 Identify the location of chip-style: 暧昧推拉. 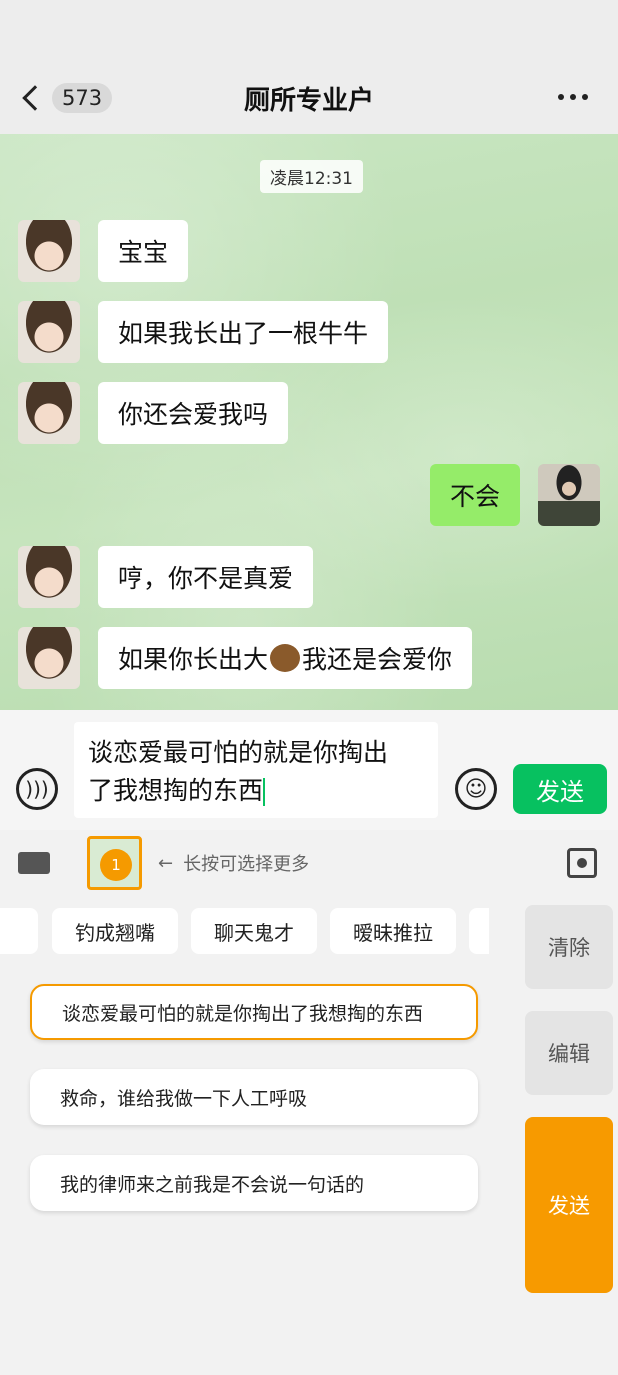
(393, 931).